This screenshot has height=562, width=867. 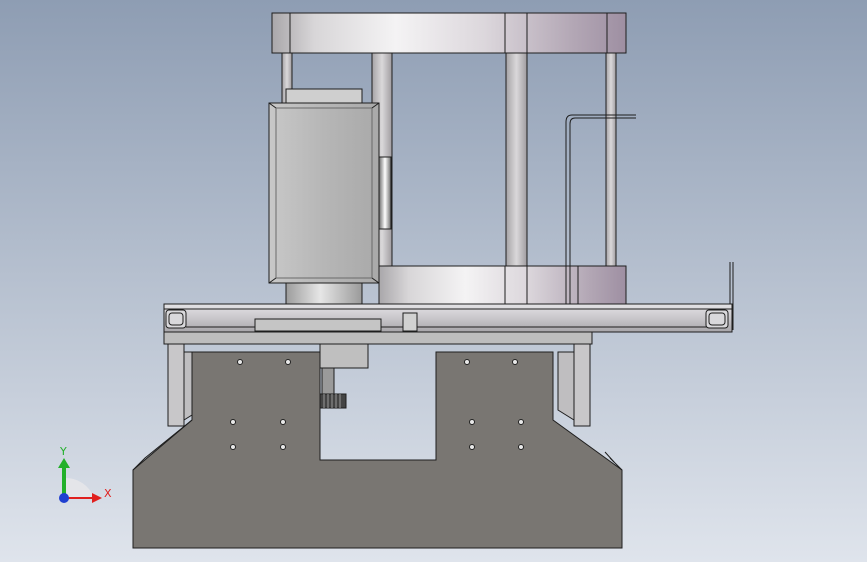 I want to click on carriage-plate, so click(x=318, y=325).